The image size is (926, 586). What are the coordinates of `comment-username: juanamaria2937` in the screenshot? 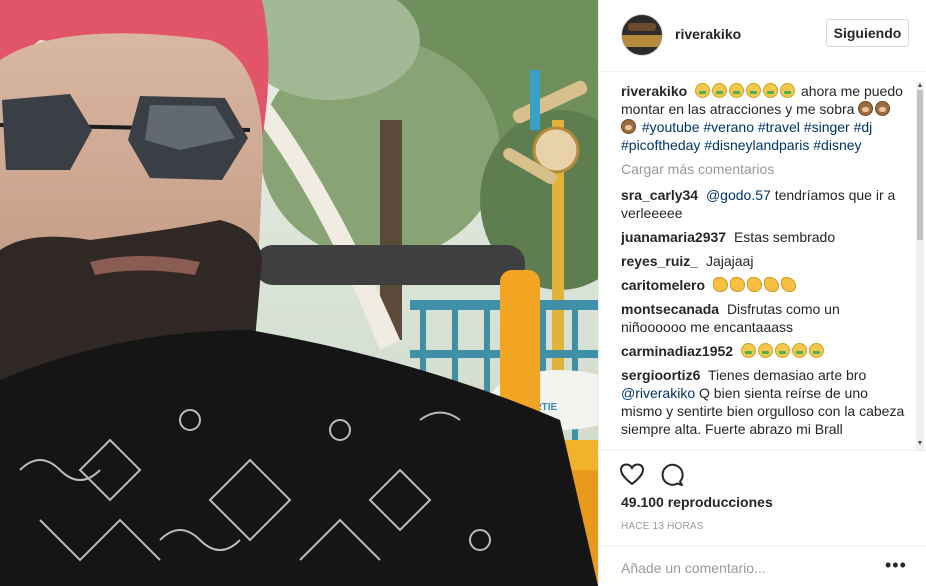 It's located at (673, 237).